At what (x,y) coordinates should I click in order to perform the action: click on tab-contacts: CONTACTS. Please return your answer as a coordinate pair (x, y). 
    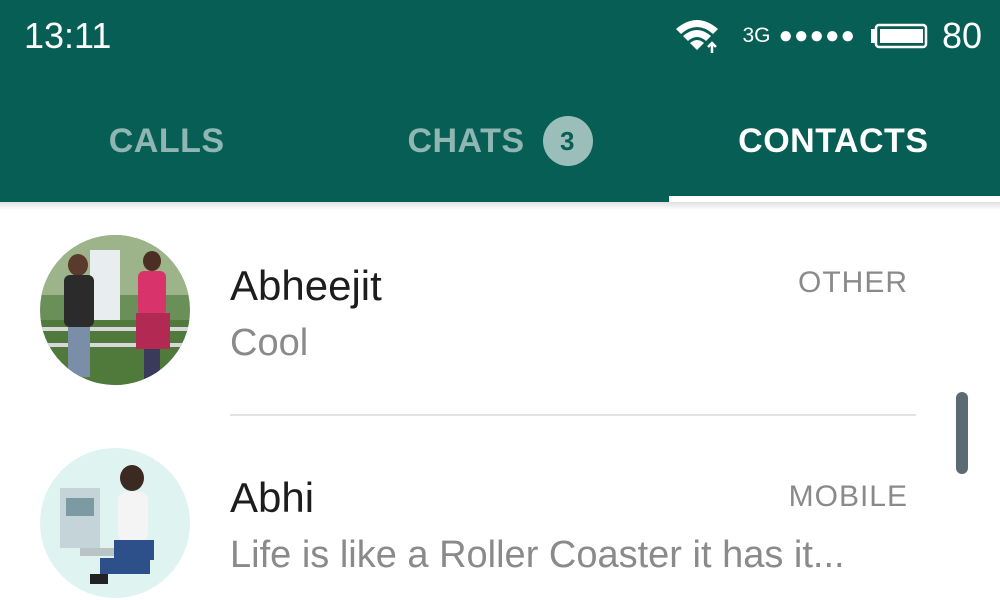
    Looking at the image, I should click on (833, 141).